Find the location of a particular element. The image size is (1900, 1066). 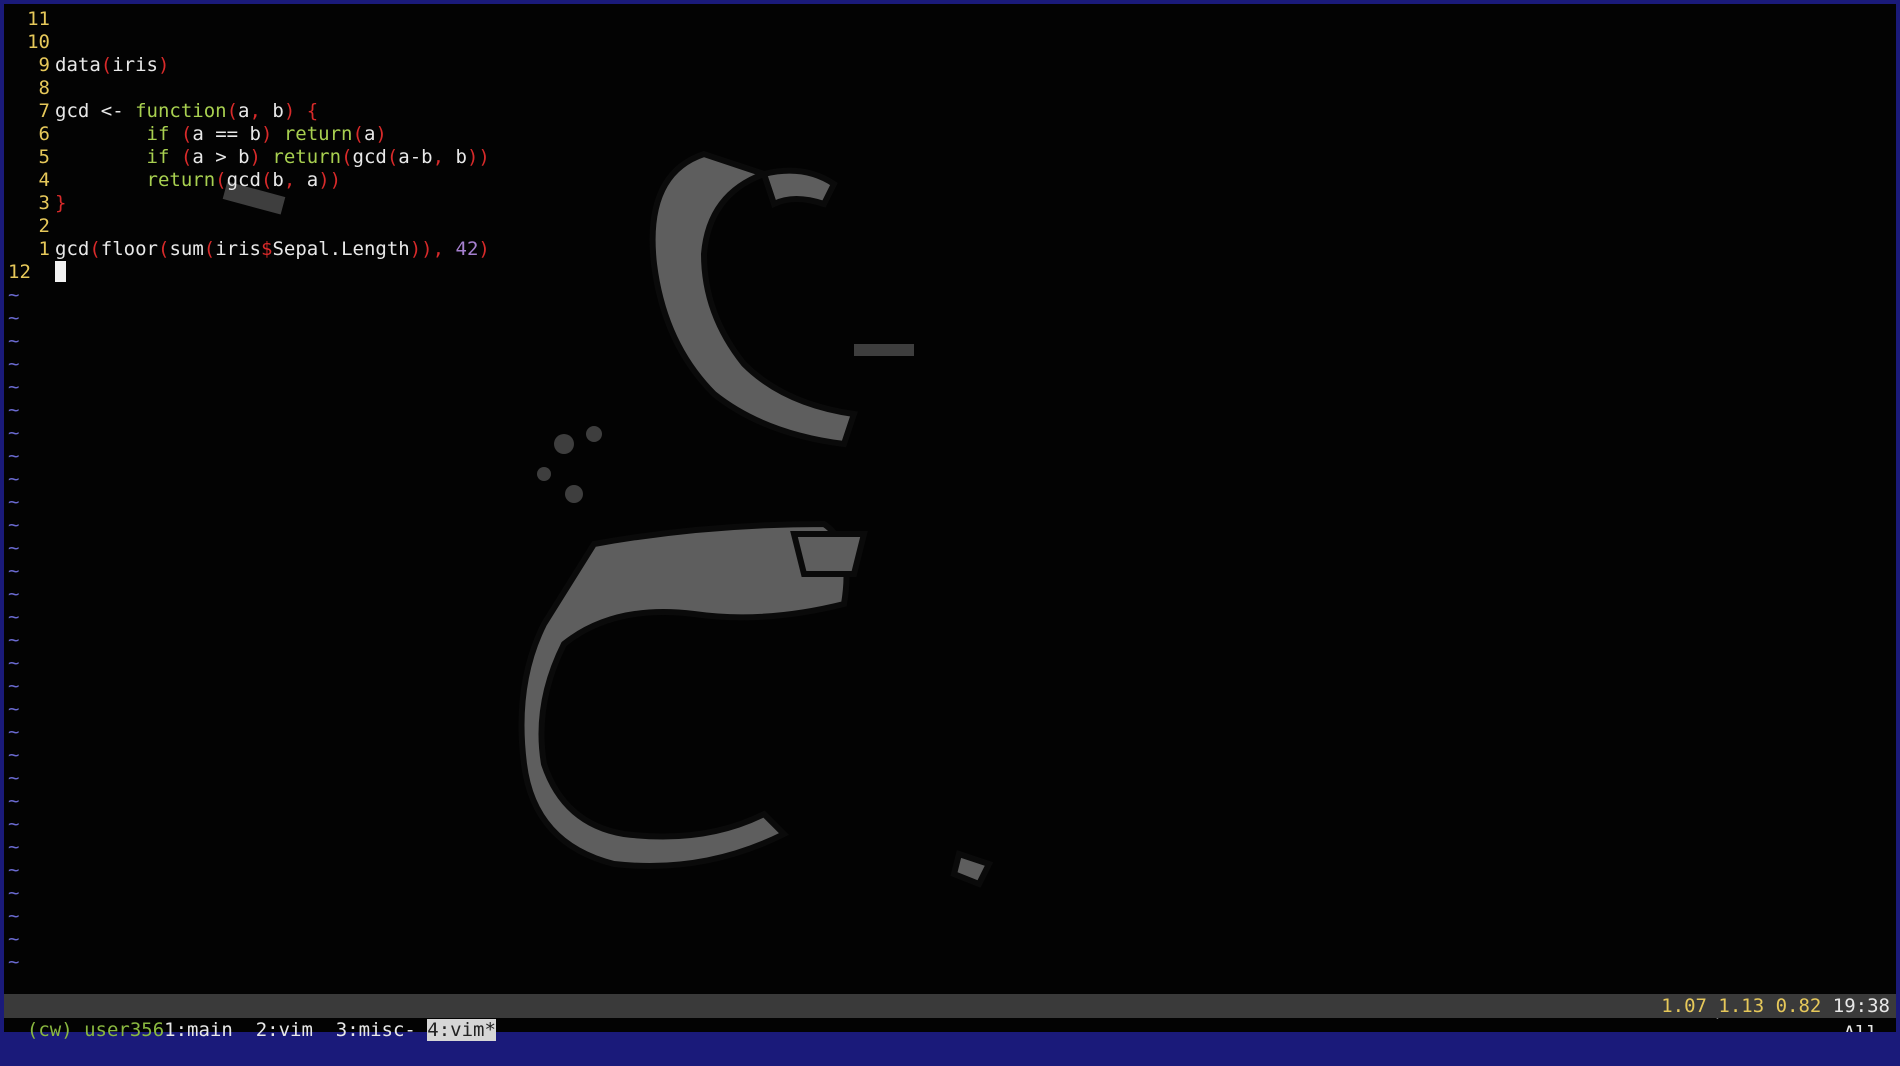

code-line: 9 data(iris) is located at coordinates (87, 65).